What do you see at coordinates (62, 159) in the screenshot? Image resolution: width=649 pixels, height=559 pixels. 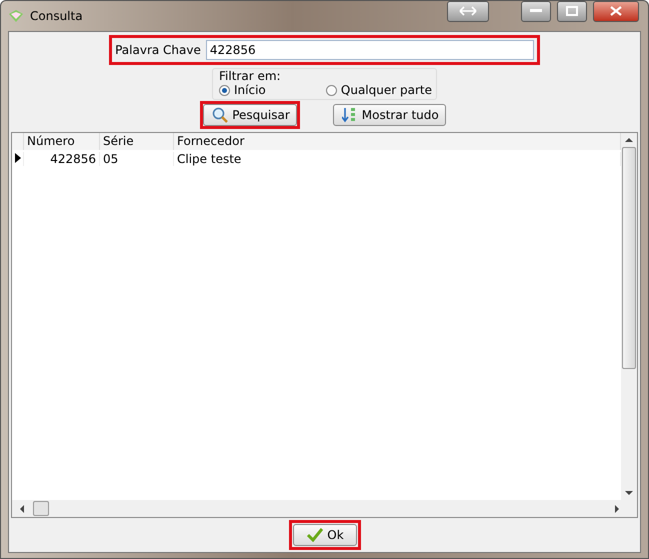 I see `table-cell: 422856` at bounding box center [62, 159].